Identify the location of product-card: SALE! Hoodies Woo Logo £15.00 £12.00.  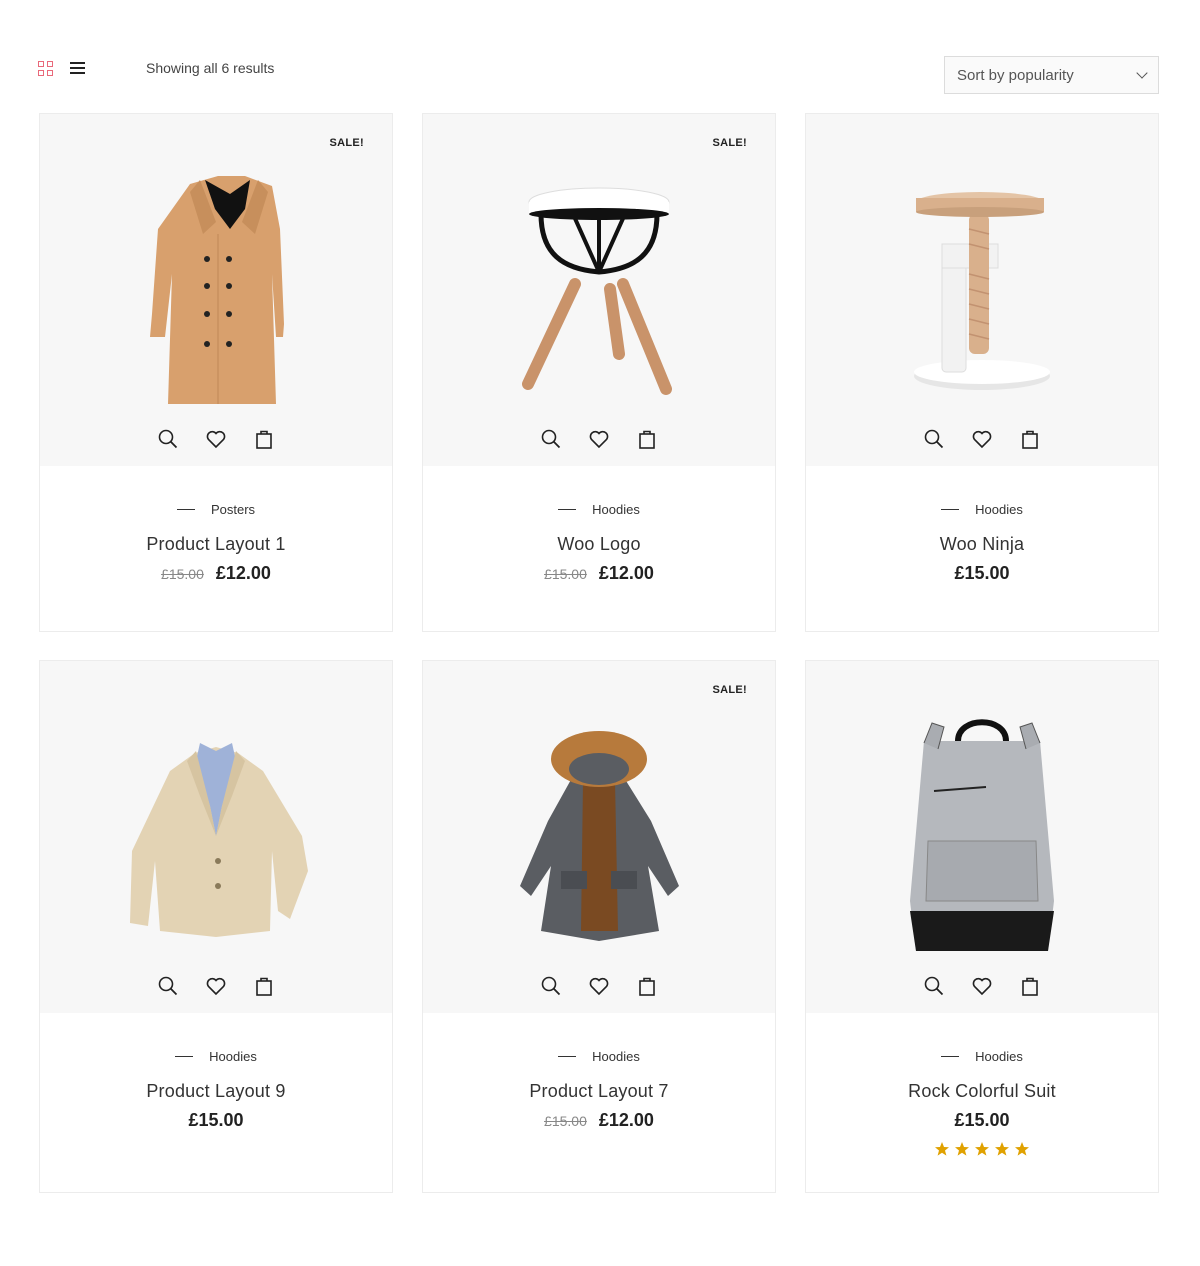
(599, 372).